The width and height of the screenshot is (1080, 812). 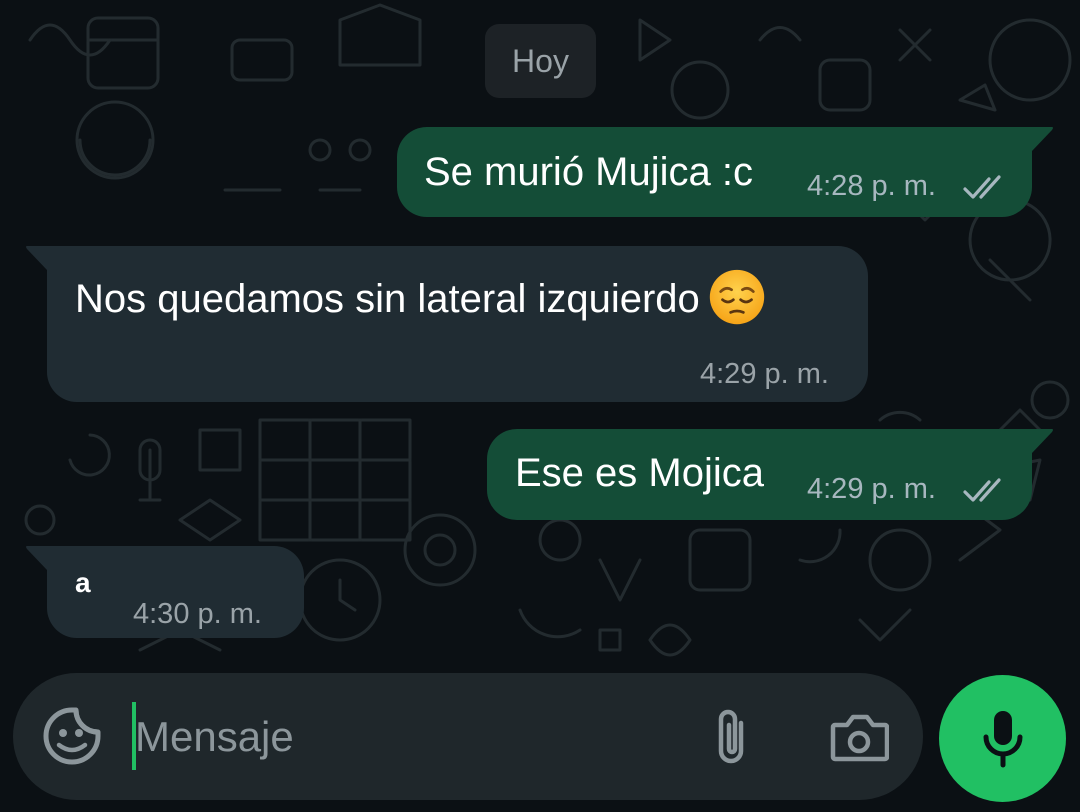 What do you see at coordinates (639, 473) in the screenshot?
I see `message-text: Ese es Mojica` at bounding box center [639, 473].